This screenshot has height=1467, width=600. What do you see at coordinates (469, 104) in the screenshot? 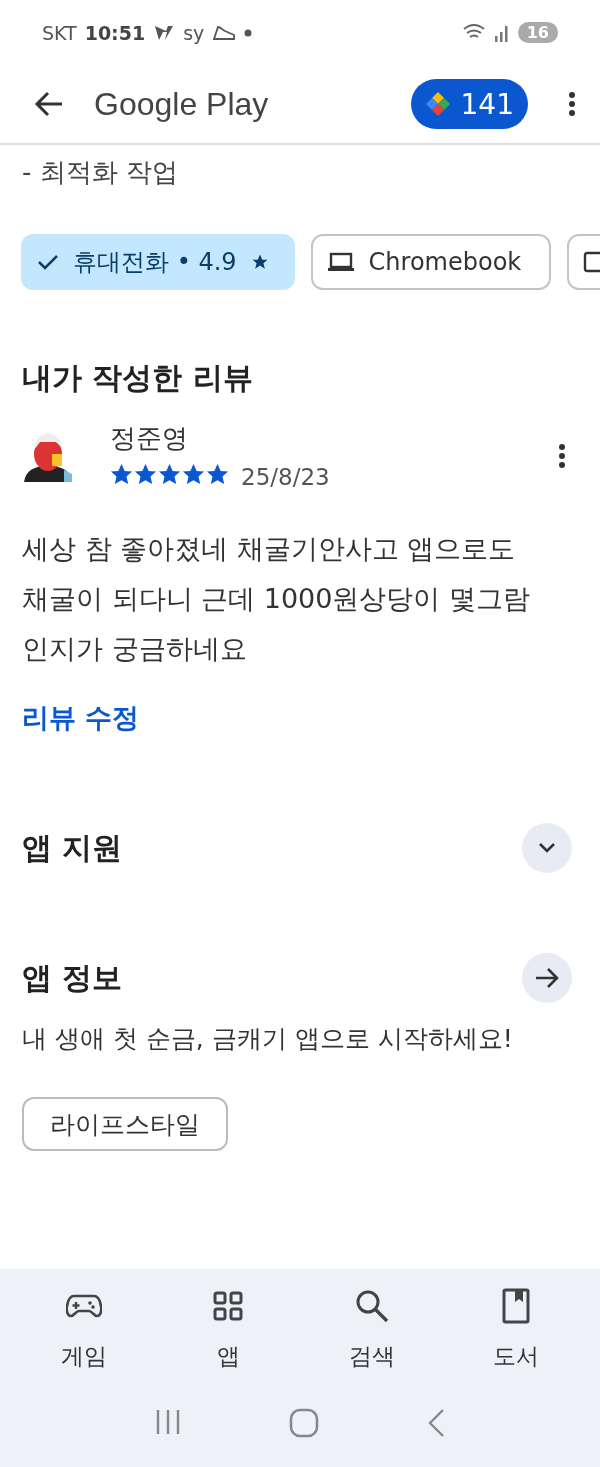
I see `points-button: 141` at bounding box center [469, 104].